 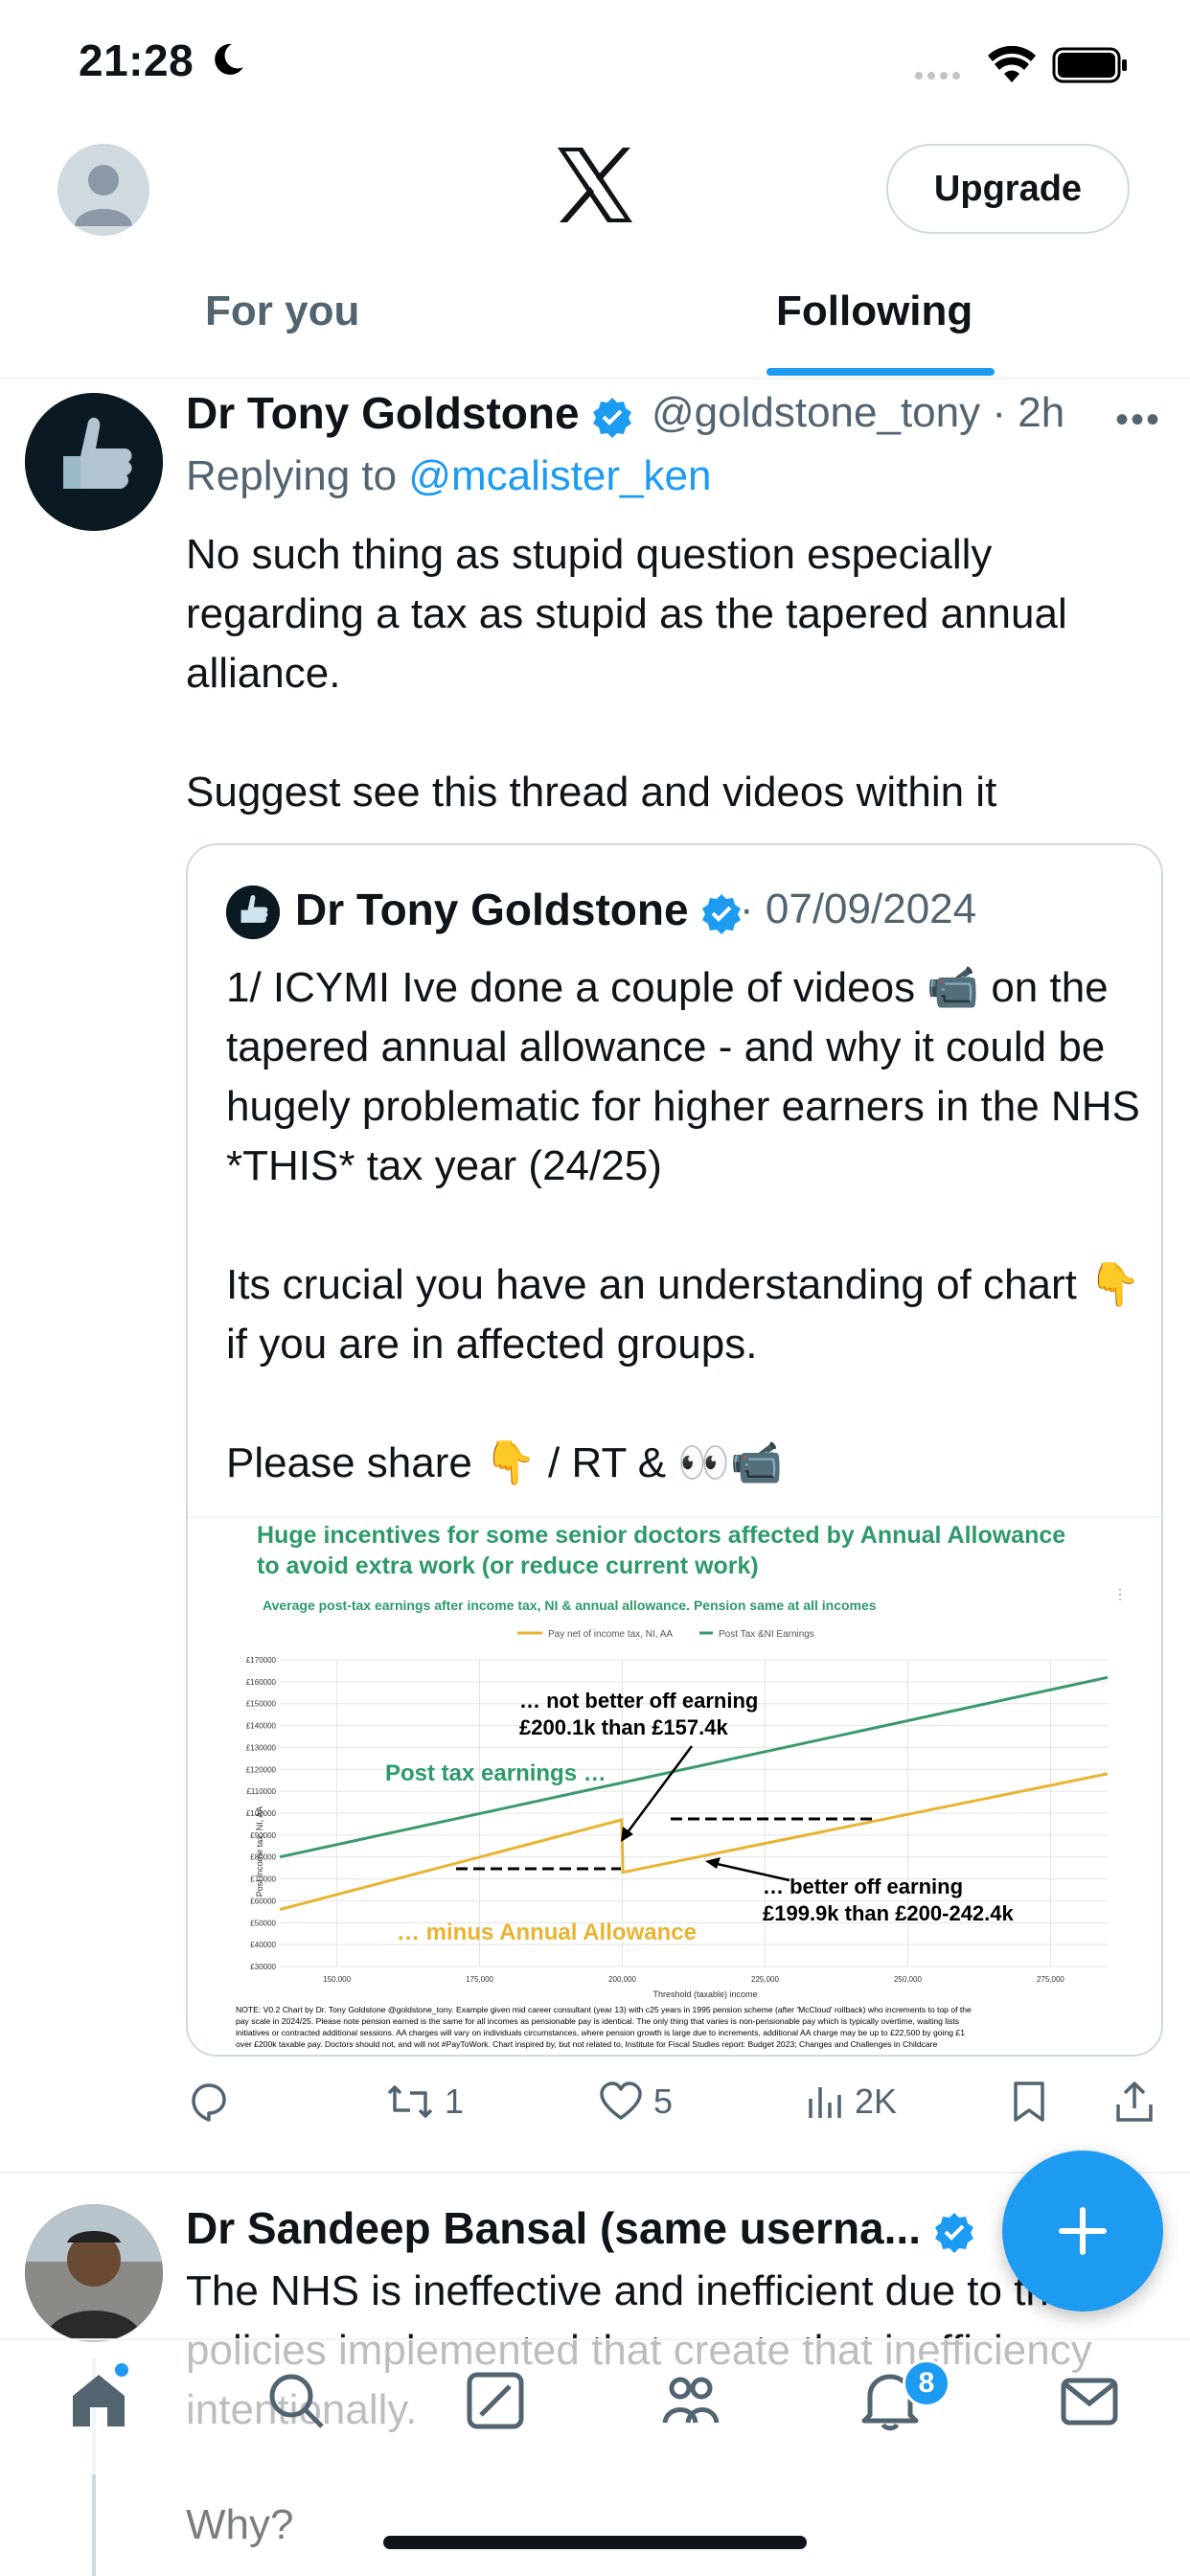 What do you see at coordinates (240, 2524) in the screenshot?
I see `tweet-text-2-continued: Why?` at bounding box center [240, 2524].